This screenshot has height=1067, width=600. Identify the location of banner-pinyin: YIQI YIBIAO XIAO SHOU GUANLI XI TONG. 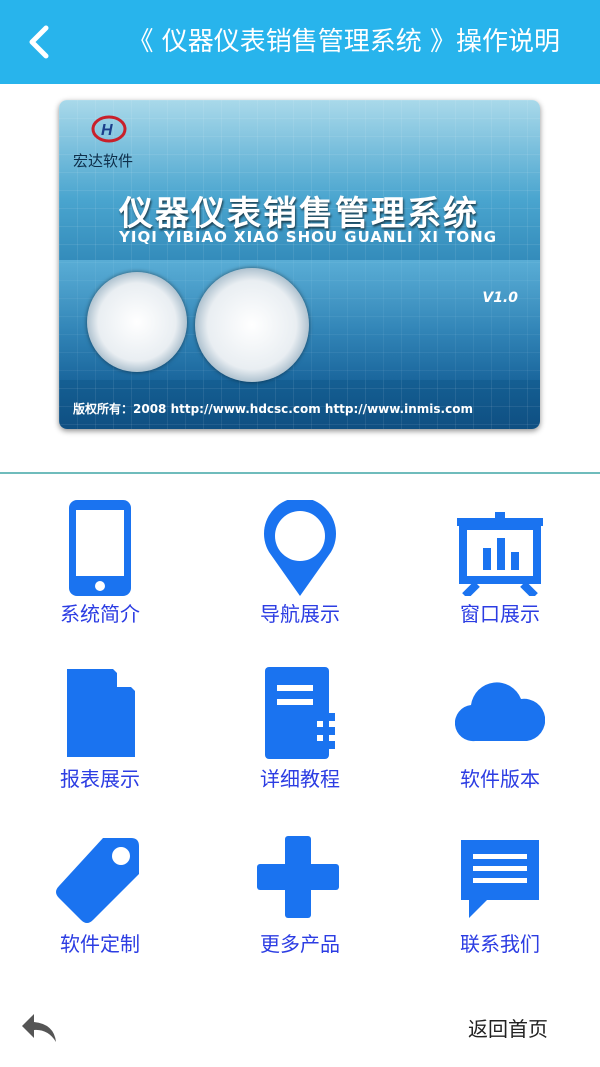
(308, 237).